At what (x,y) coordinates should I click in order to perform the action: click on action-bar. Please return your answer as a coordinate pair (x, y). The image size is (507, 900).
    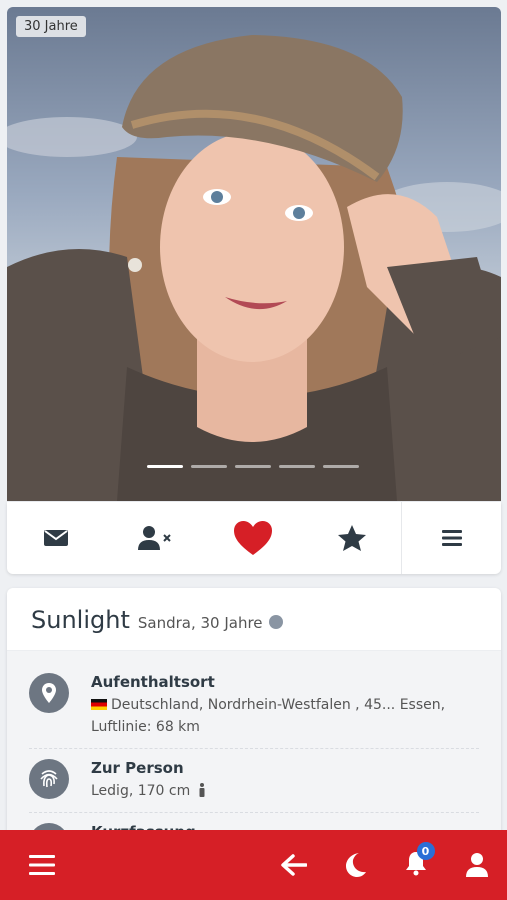
    Looking at the image, I should click on (254, 538).